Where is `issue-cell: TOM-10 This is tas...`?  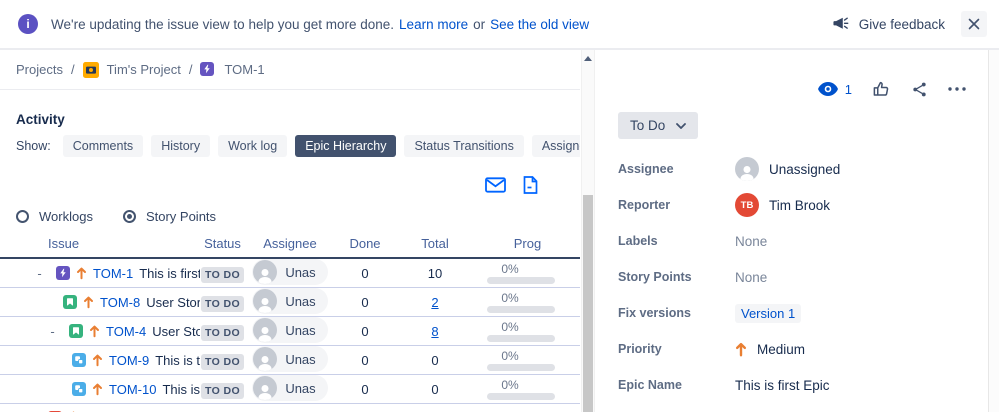 issue-cell: TOM-10 This is tas... is located at coordinates (100, 389).